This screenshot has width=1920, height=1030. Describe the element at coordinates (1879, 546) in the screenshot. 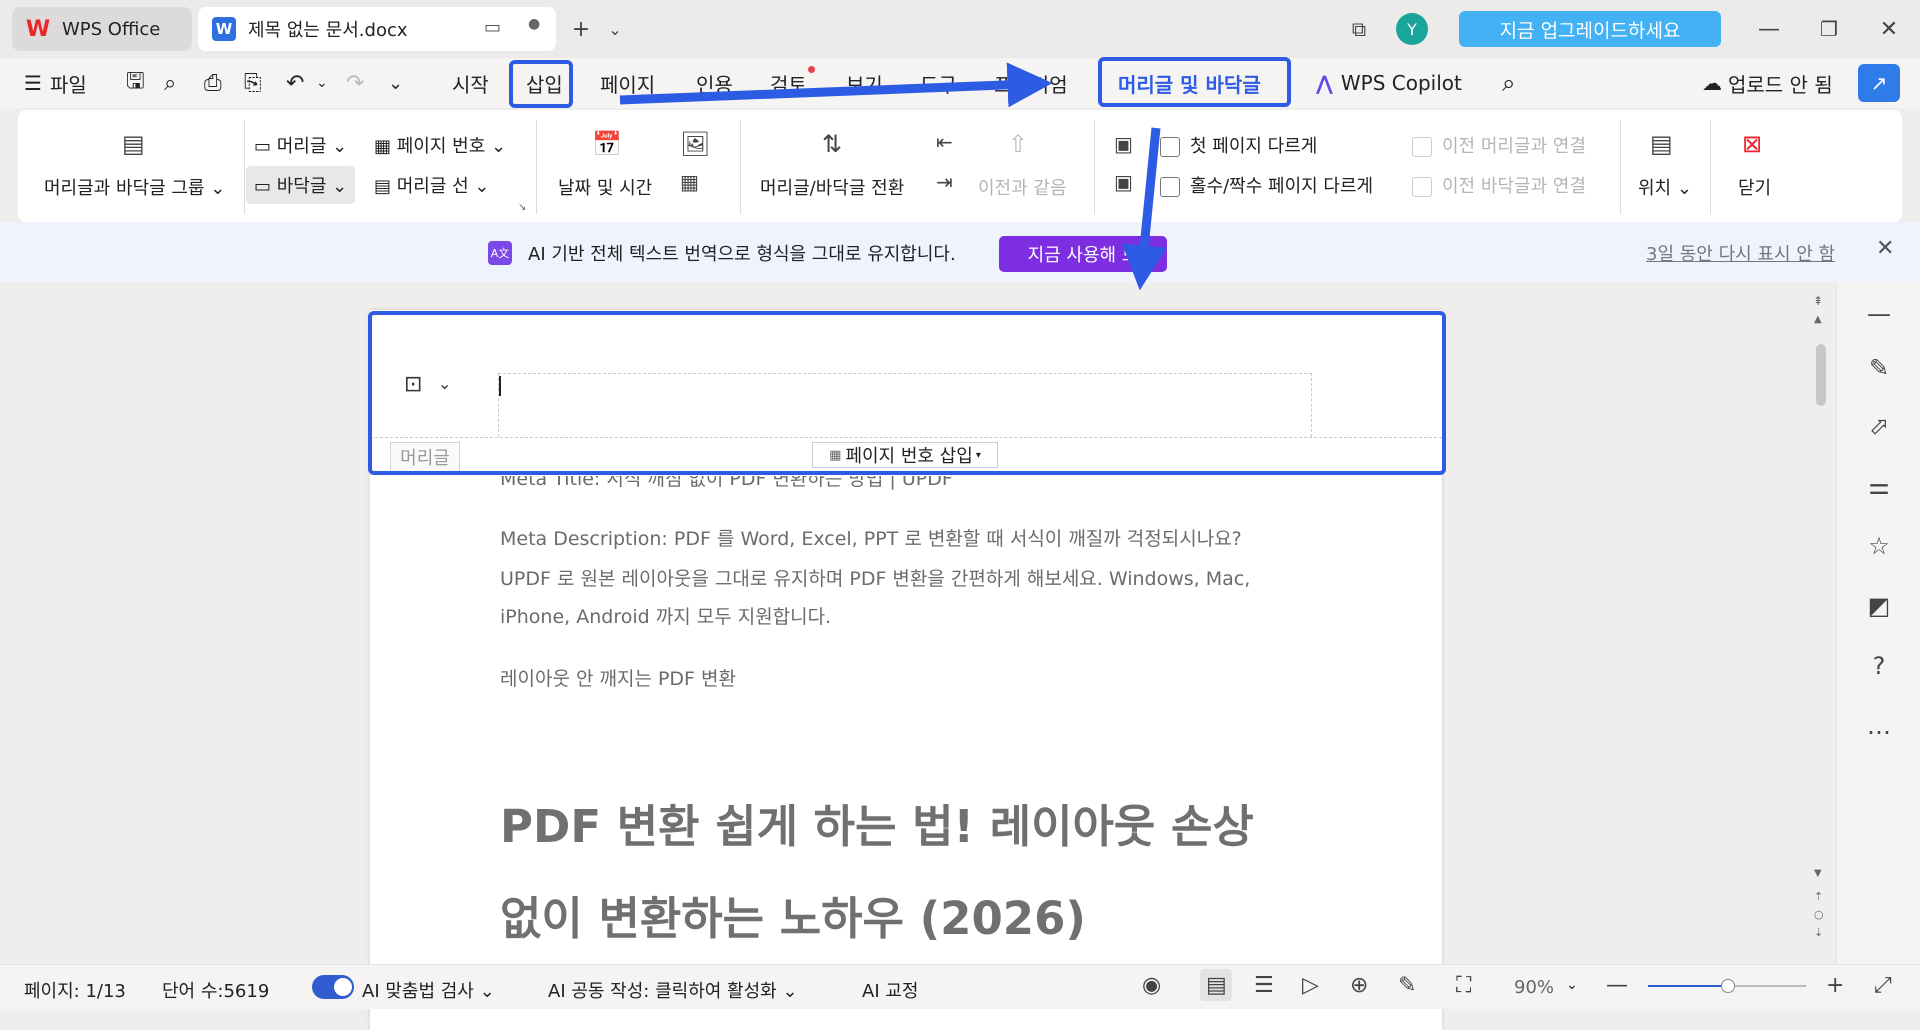

I see `star-icon: ☆` at that location.